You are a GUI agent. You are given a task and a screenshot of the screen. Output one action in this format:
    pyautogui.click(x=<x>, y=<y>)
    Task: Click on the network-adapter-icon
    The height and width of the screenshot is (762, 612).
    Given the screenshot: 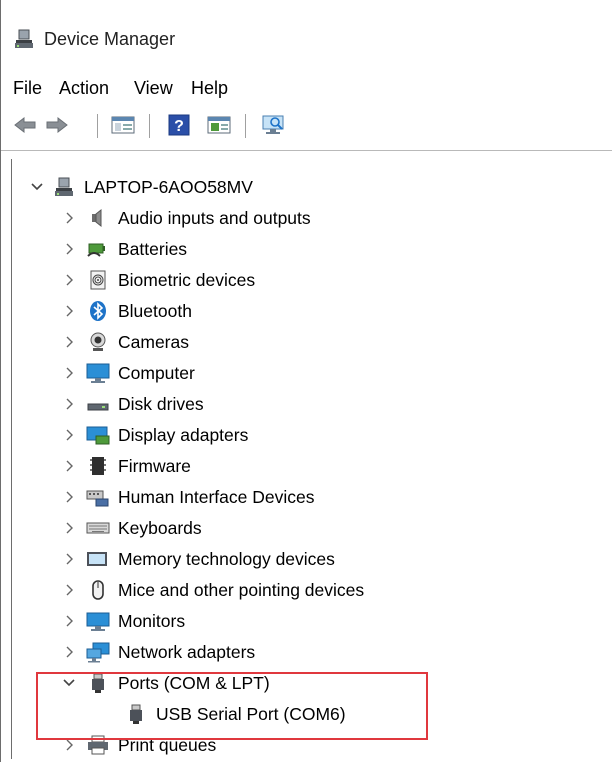 What is the action you would take?
    pyautogui.click(x=98, y=652)
    